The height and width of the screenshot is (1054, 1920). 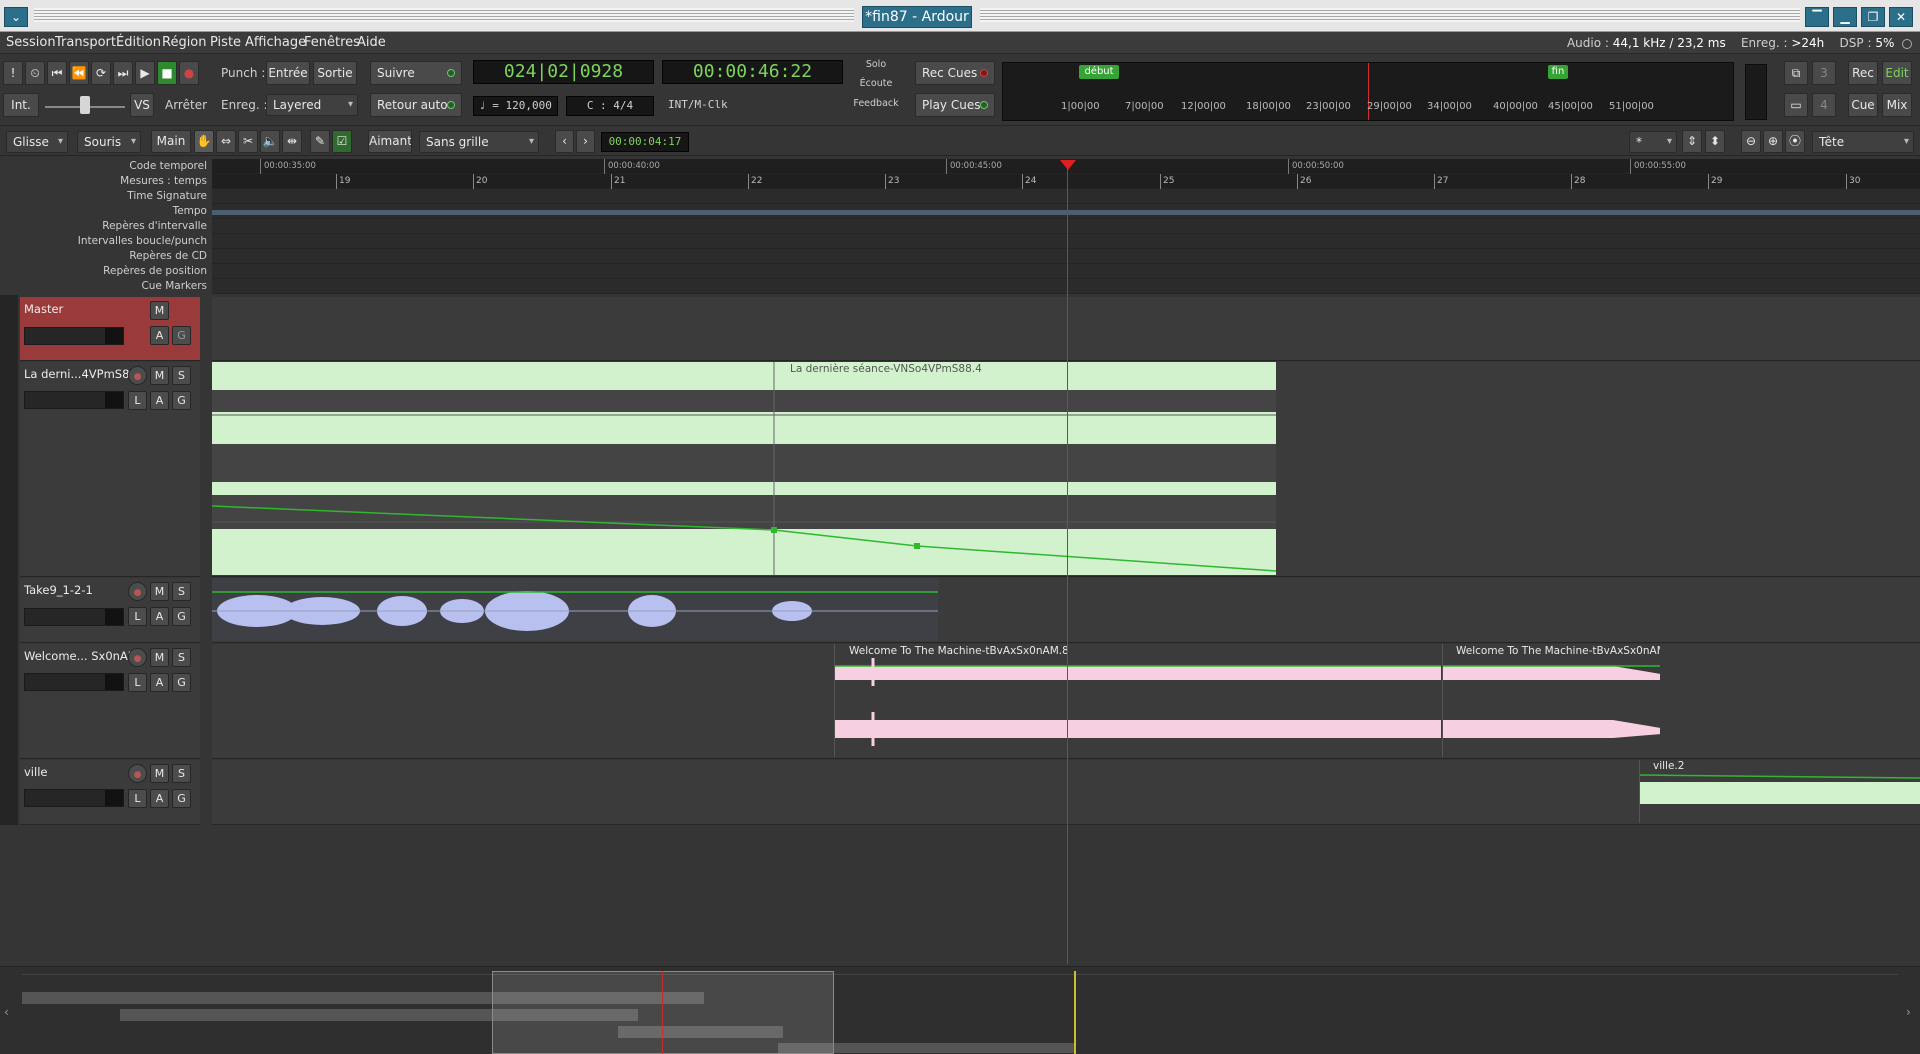 What do you see at coordinates (1863, 73) in the screenshot?
I see `rec-window-button: Rec` at bounding box center [1863, 73].